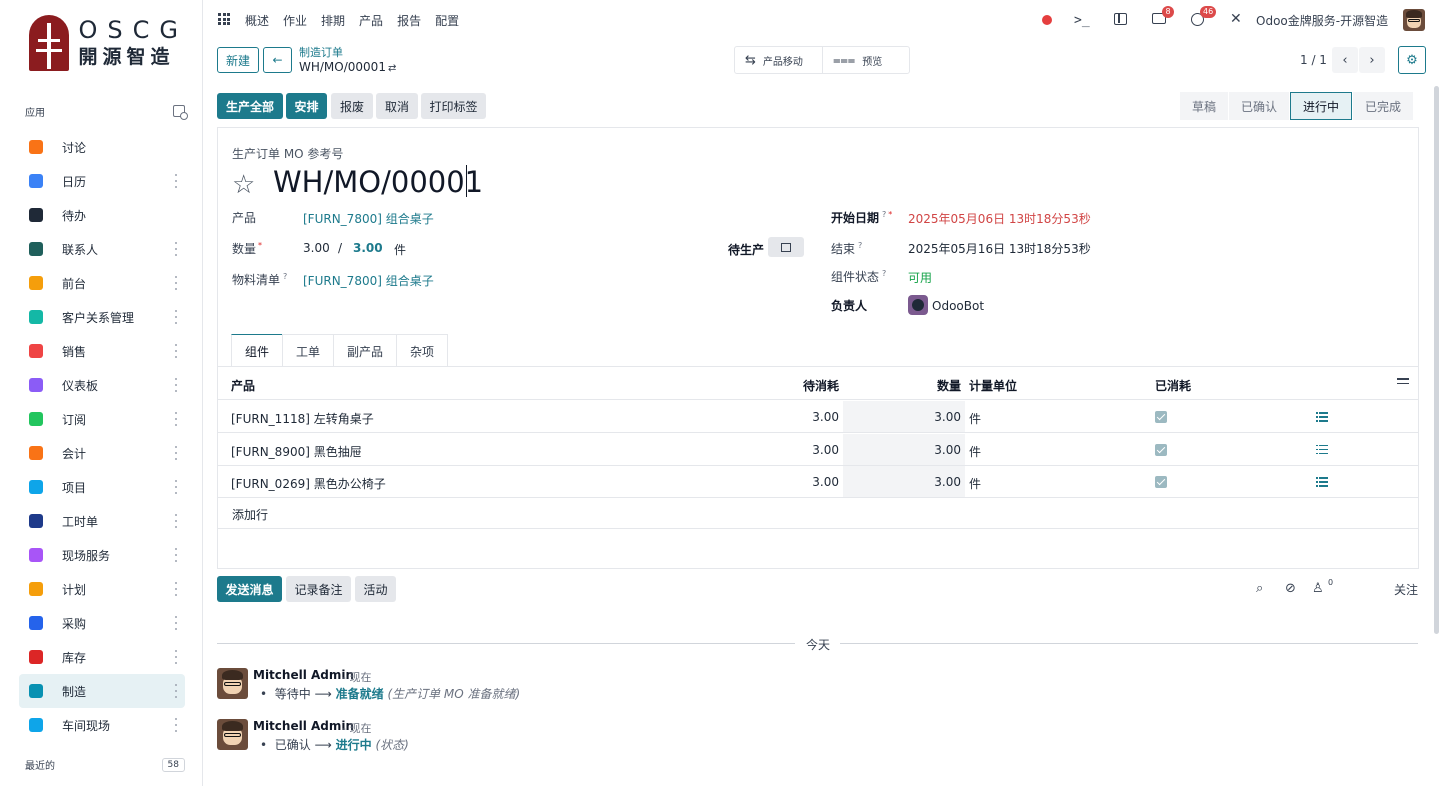 The image size is (1440, 786). I want to click on pager-value: 1 / 1, so click(1313, 60).